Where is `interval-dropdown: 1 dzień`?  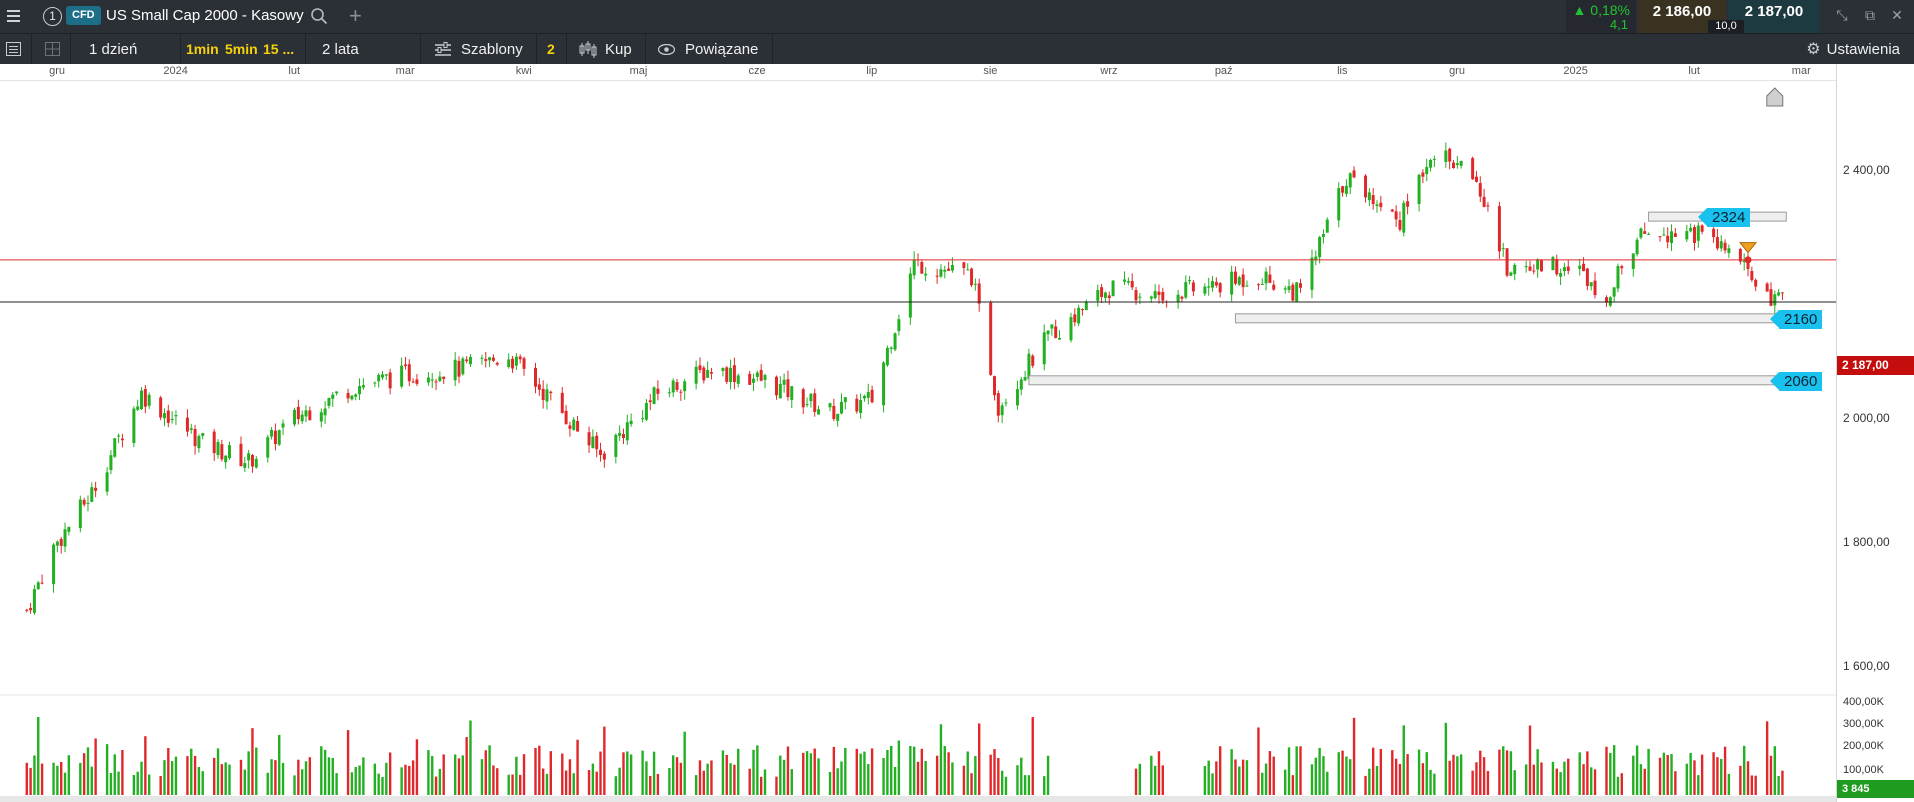 interval-dropdown: 1 dzień is located at coordinates (113, 49).